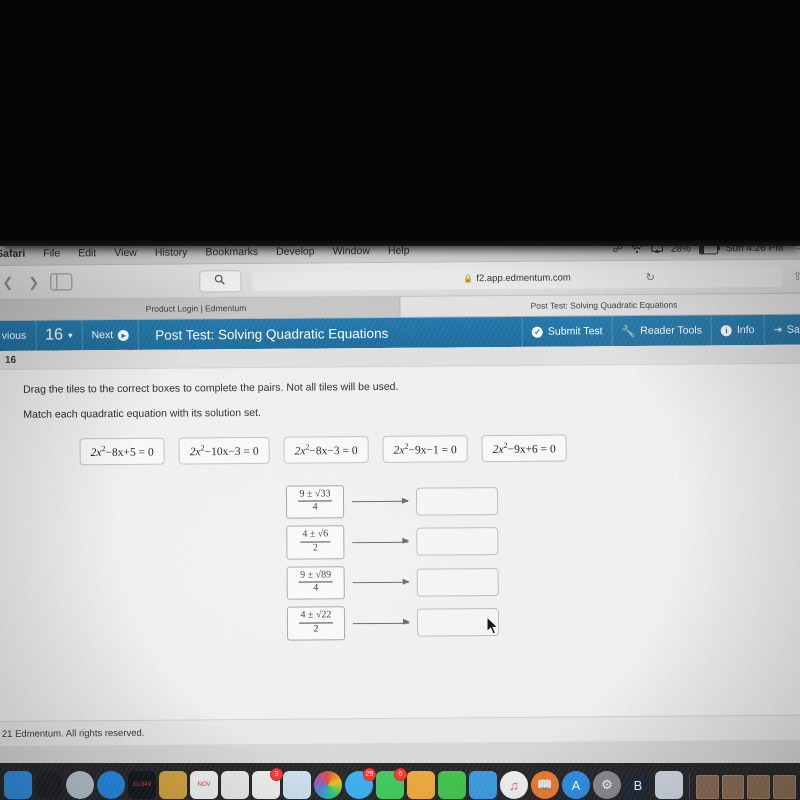 This screenshot has width=800, height=800. What do you see at coordinates (295, 251) in the screenshot?
I see `menubar-item-develop: Develop` at bounding box center [295, 251].